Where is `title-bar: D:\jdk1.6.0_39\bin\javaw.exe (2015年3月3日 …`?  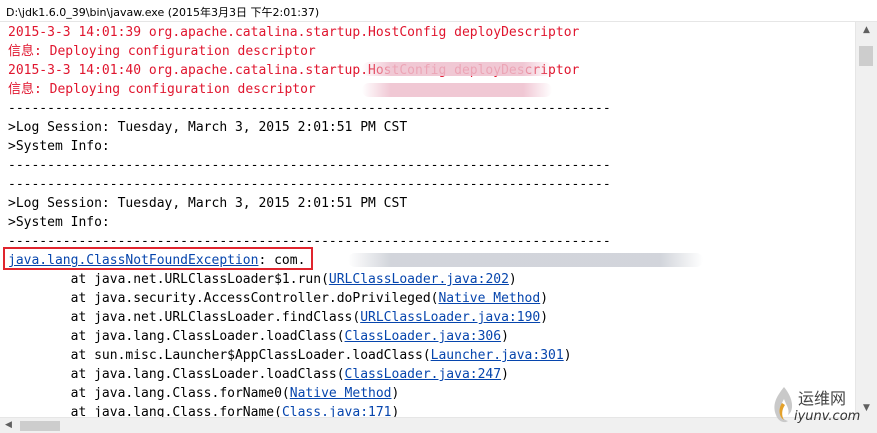
title-bar: D:\jdk1.6.0_39\bin\javaw.exe (2015年3月3日 … is located at coordinates (438, 11).